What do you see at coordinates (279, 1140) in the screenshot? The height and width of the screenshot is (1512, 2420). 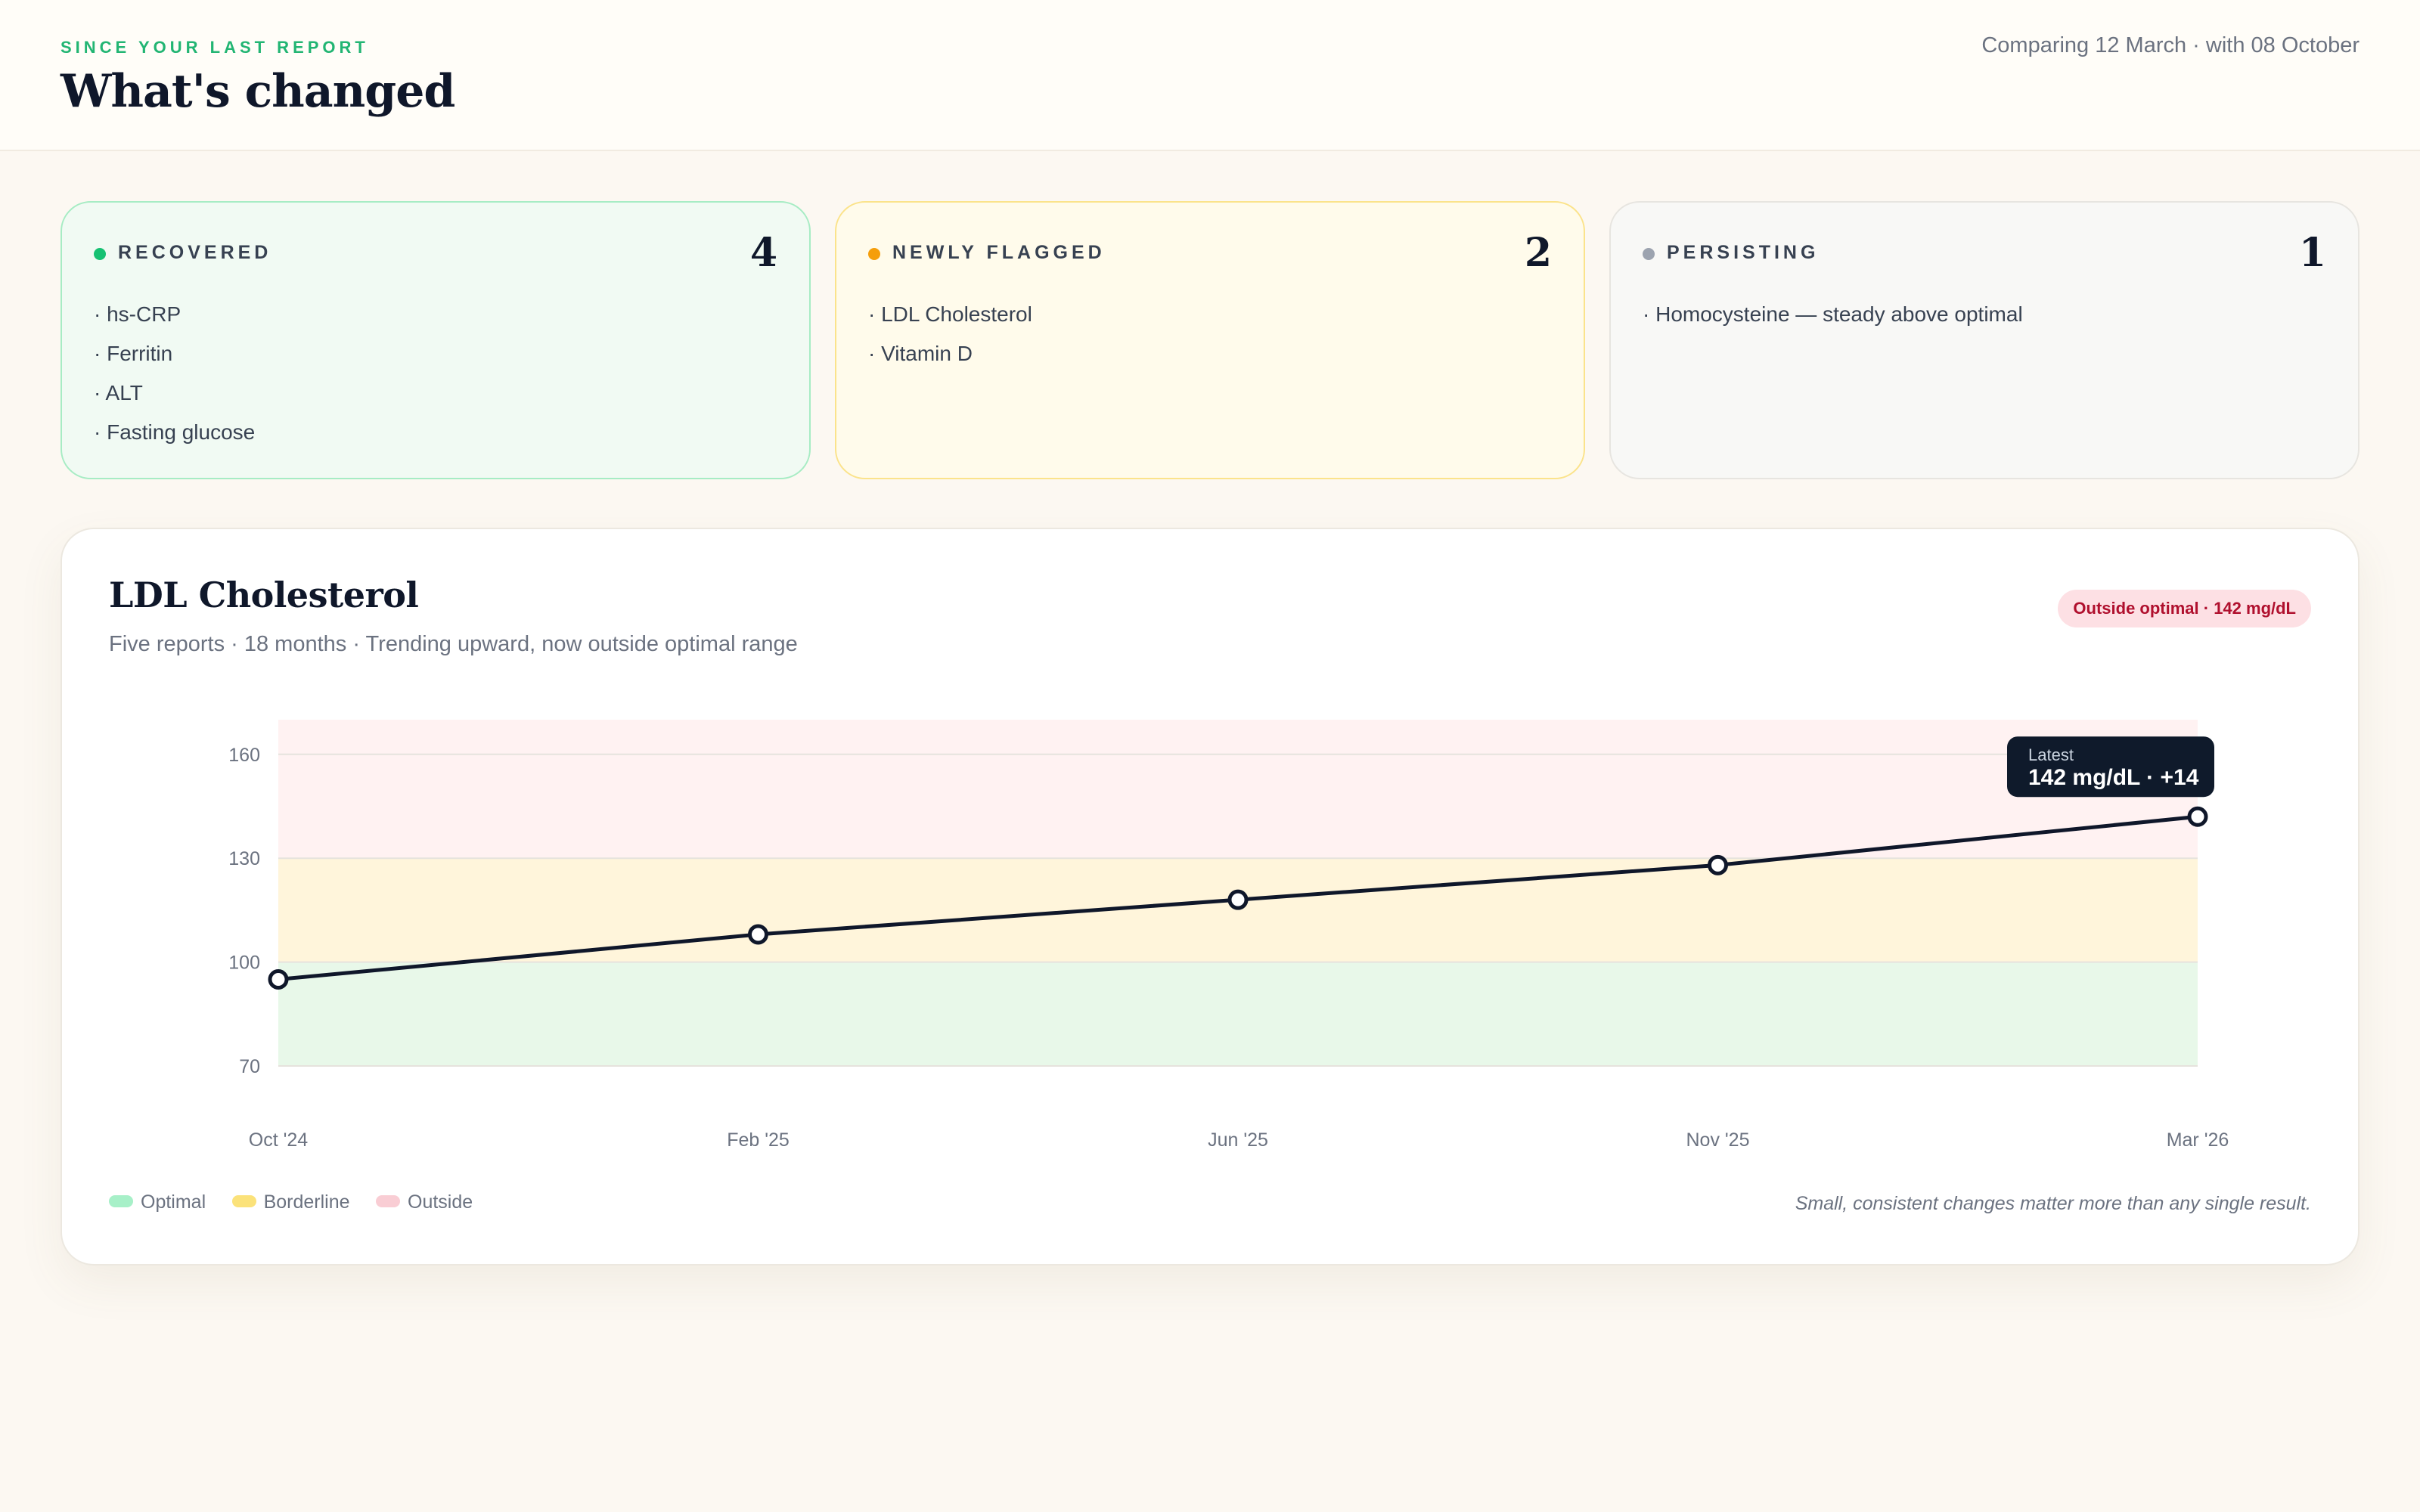 I see `x-tick-label: Oct '24` at bounding box center [279, 1140].